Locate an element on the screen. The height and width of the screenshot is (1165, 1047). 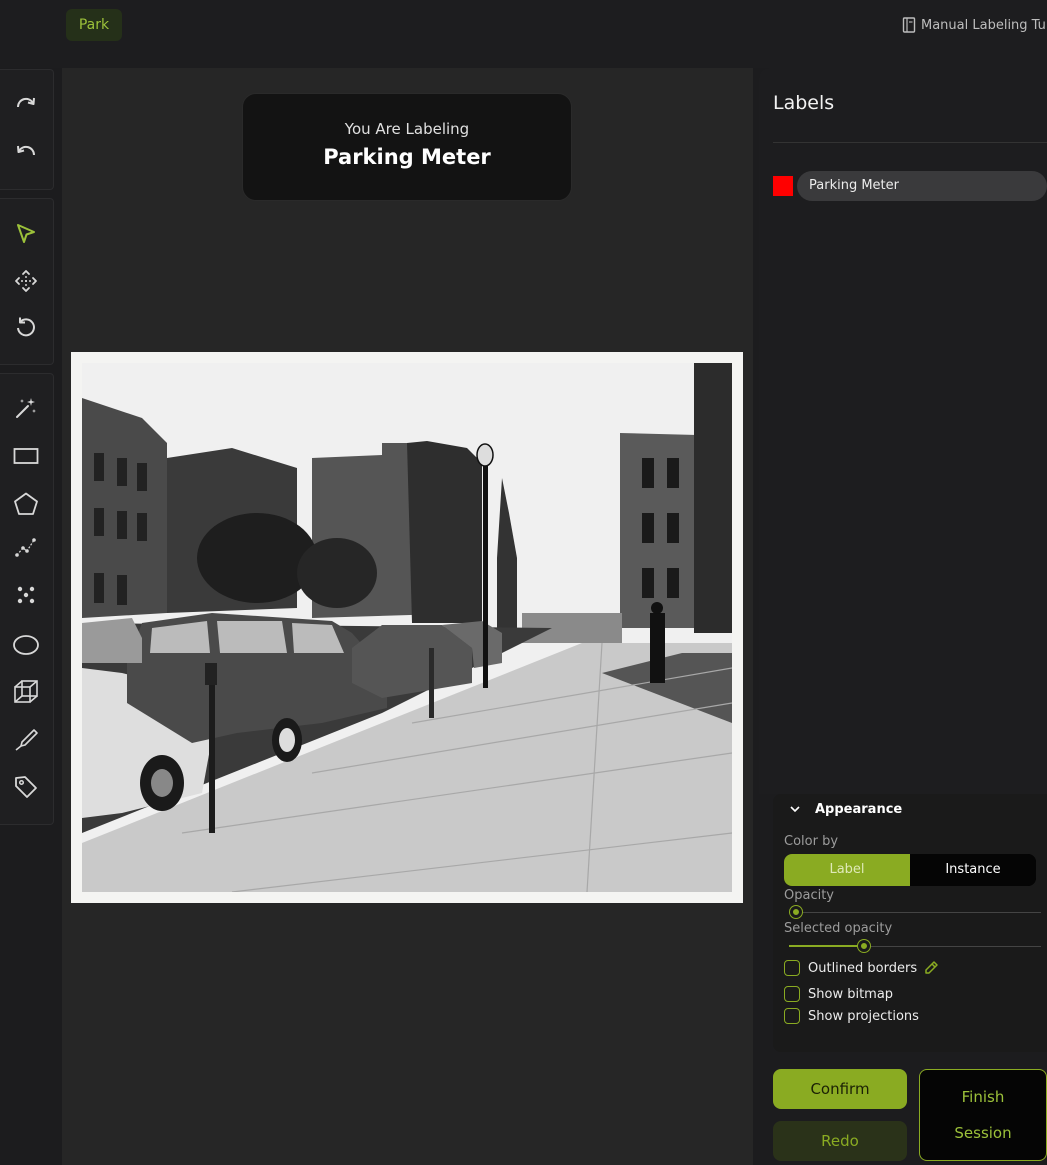
polygon-icon is located at coordinates (26, 503).